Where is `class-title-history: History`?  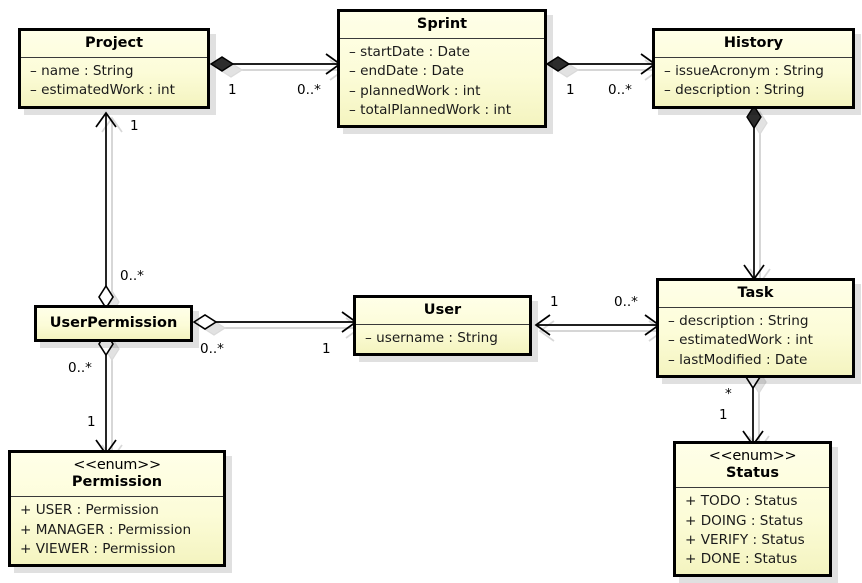
class-title-history: History is located at coordinates (753, 44).